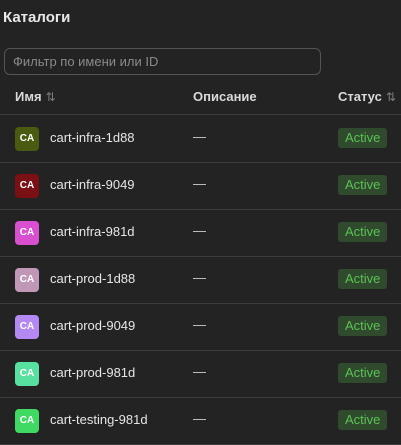 The height and width of the screenshot is (445, 401). I want to click on column-header-description: Описание, so click(225, 96).